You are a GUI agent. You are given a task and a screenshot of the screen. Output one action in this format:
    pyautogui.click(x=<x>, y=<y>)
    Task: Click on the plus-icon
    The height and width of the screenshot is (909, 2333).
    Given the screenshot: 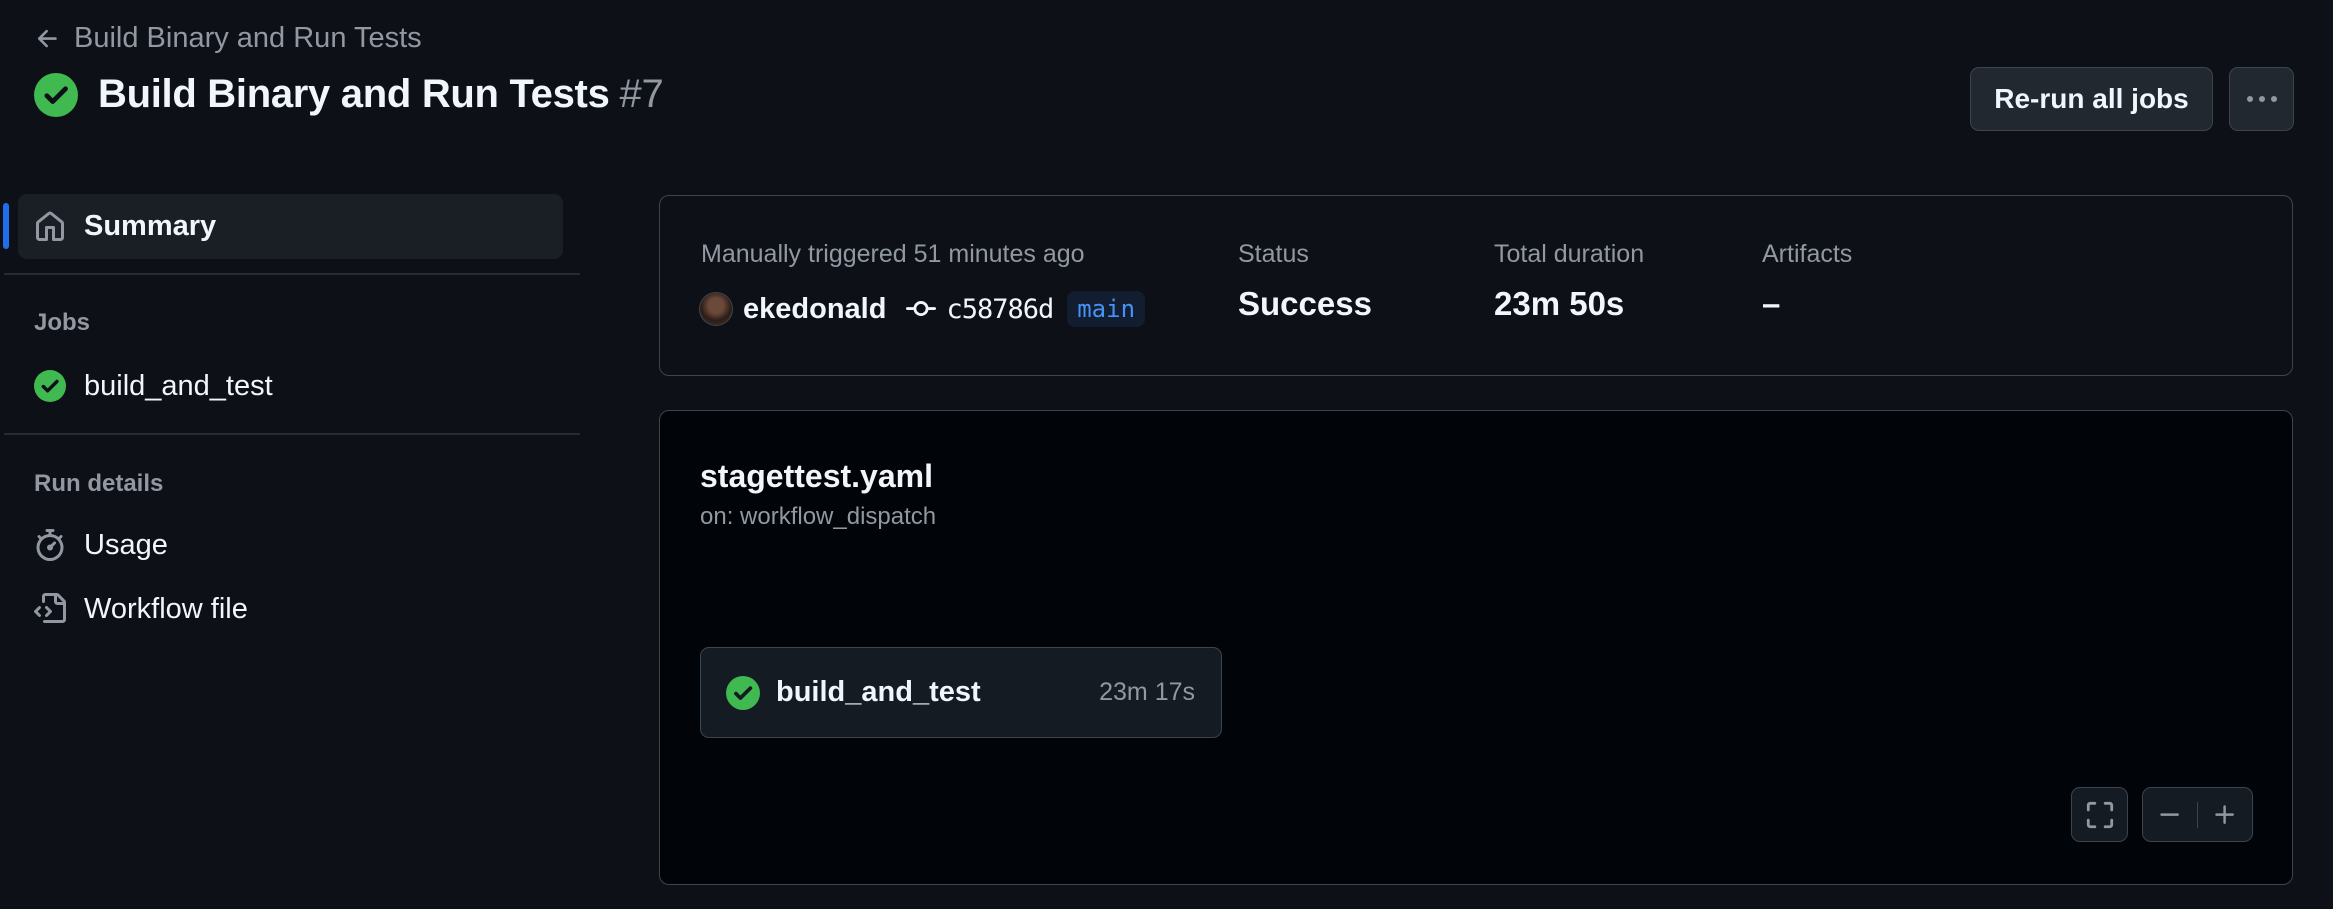 What is the action you would take?
    pyautogui.click(x=2225, y=815)
    